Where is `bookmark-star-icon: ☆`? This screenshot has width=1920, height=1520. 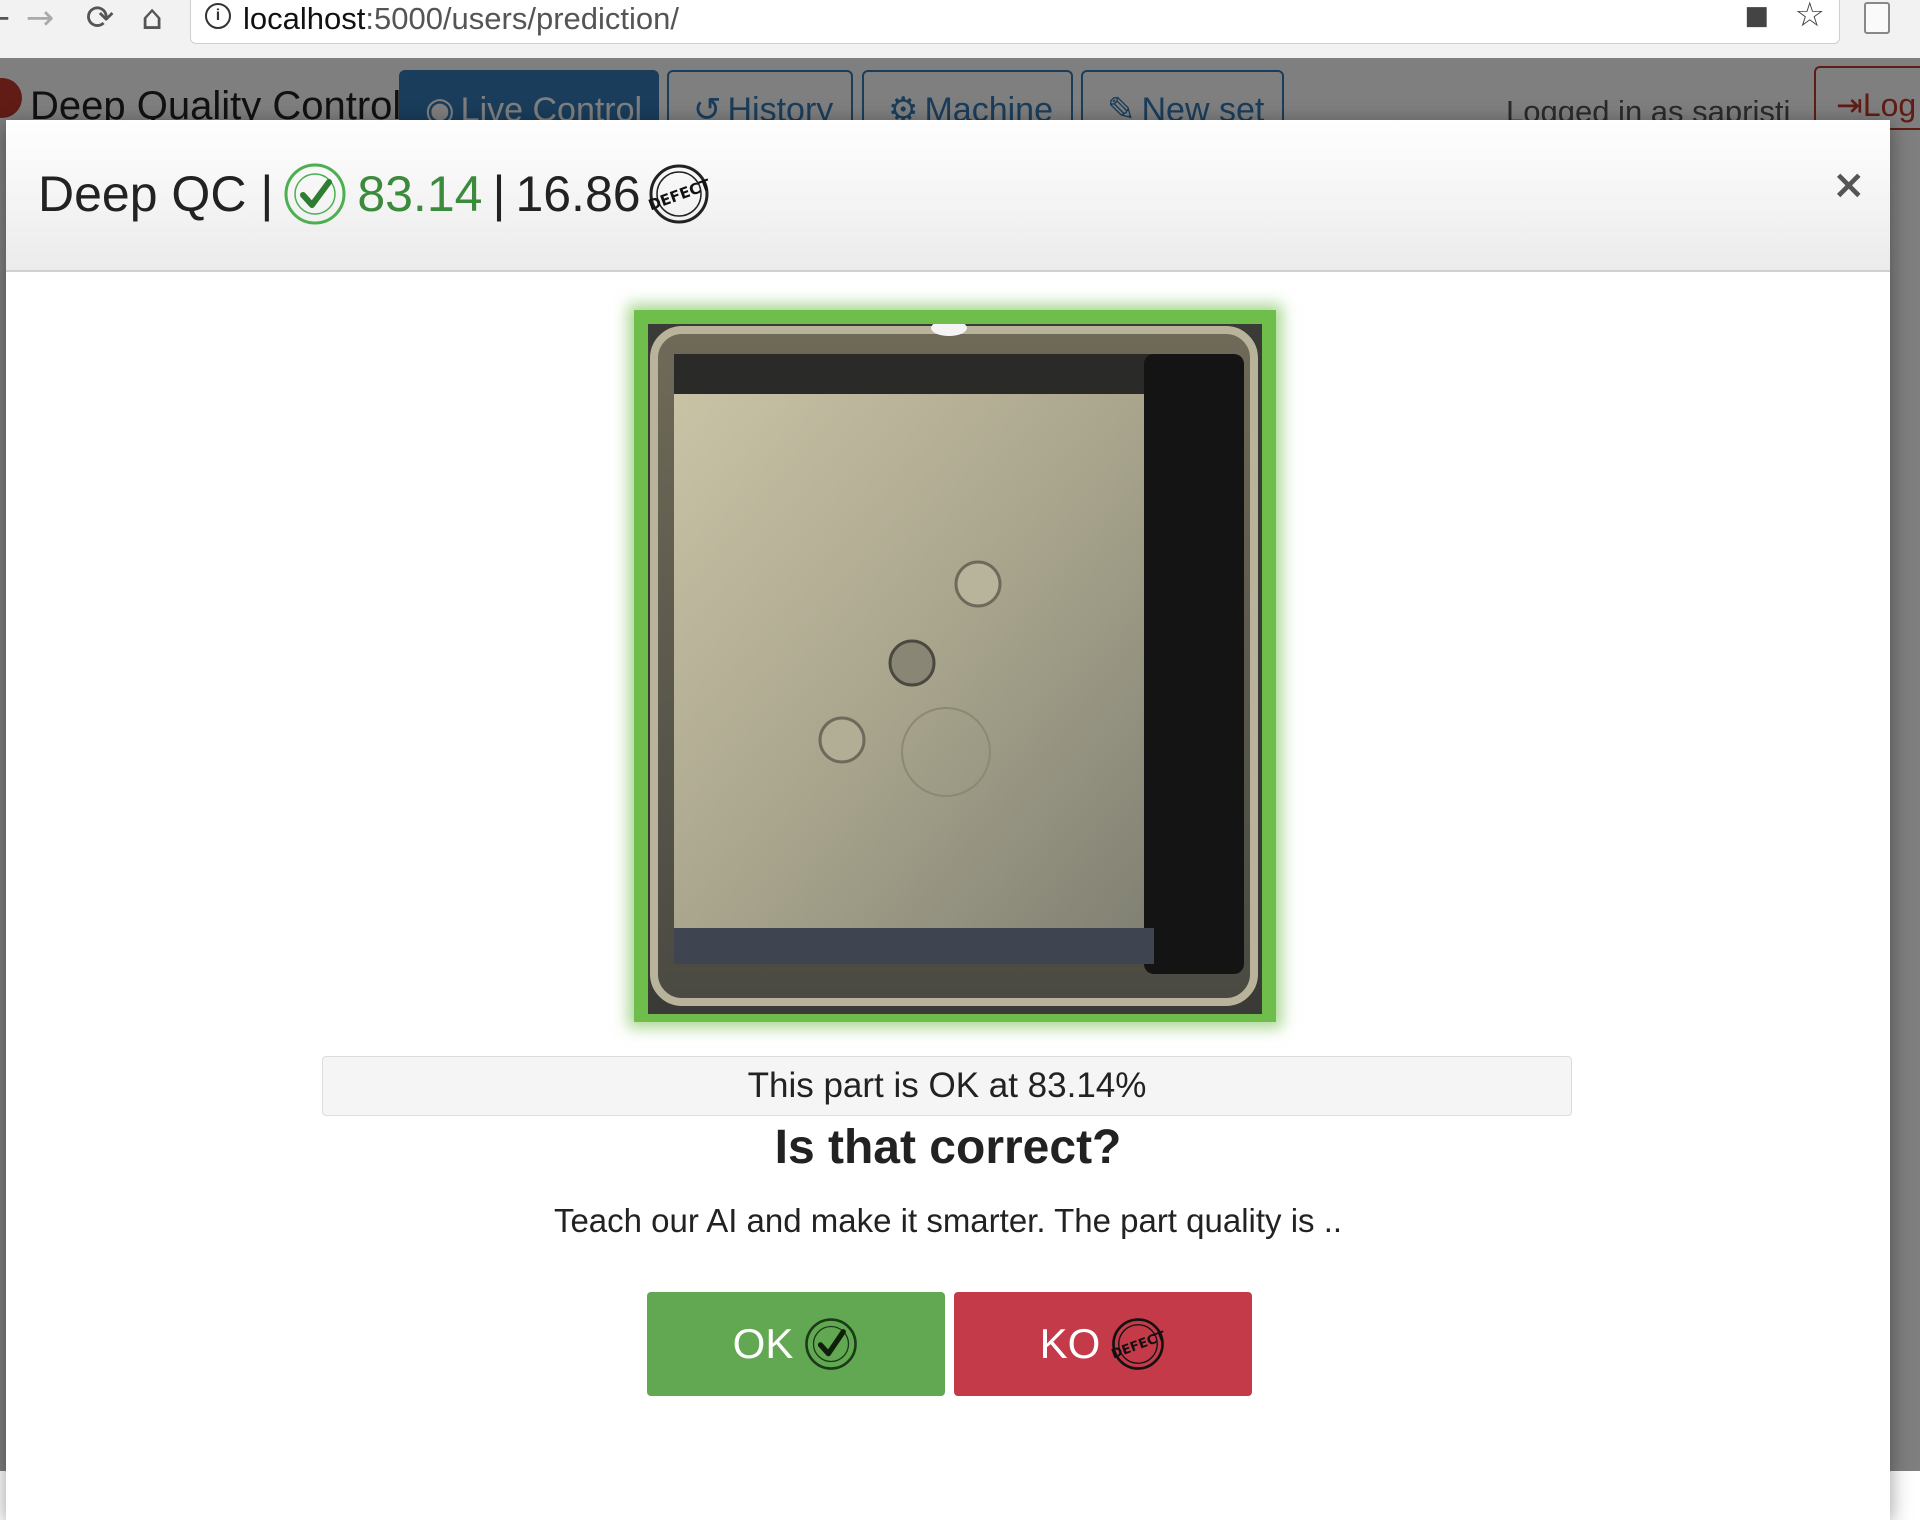 bookmark-star-icon: ☆ is located at coordinates (1810, 17).